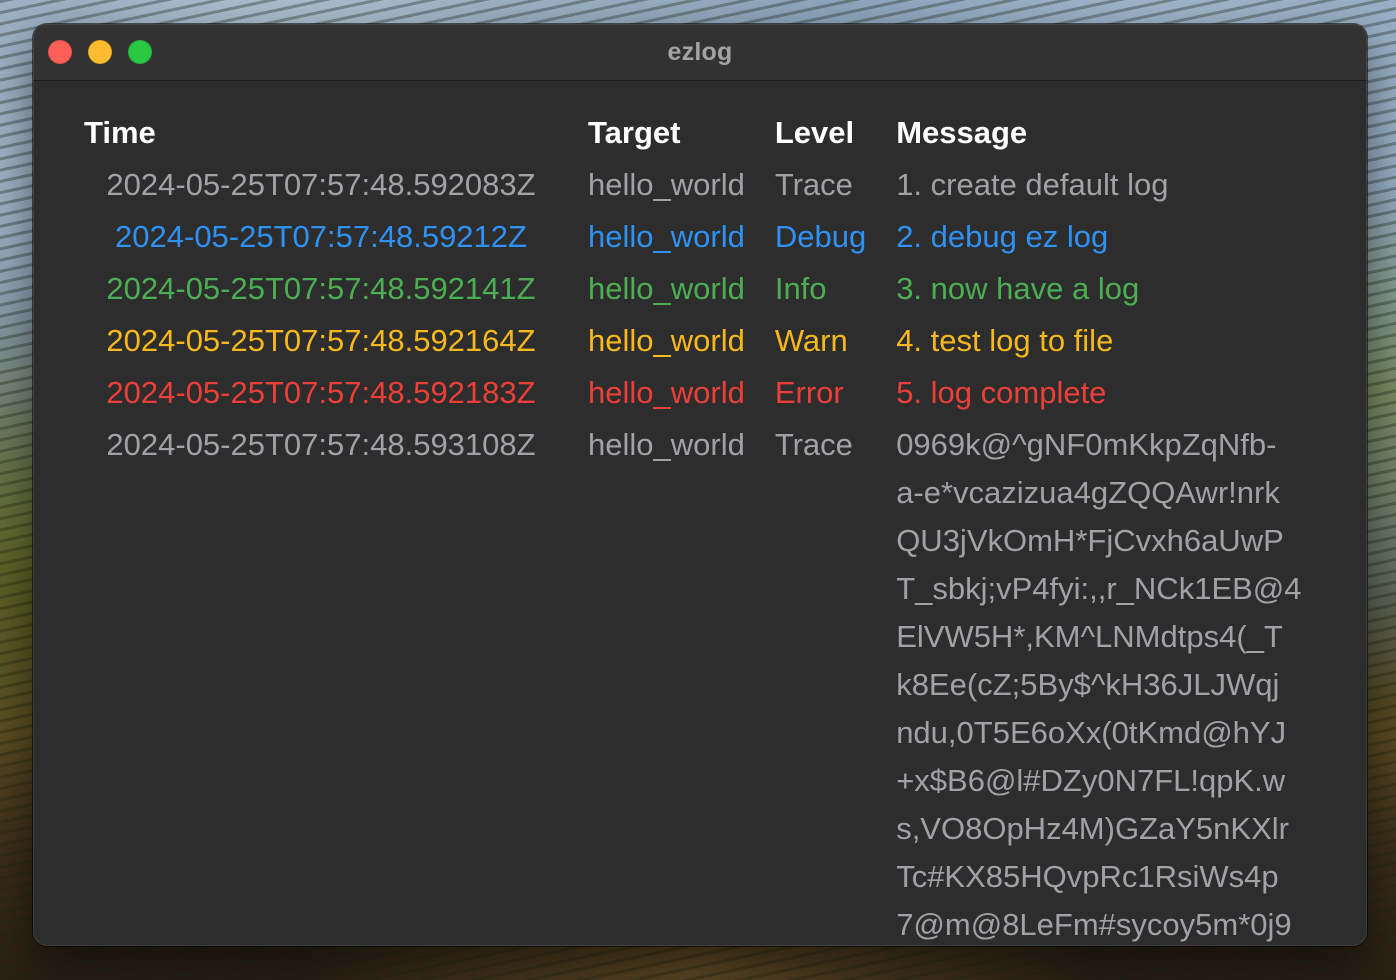 This screenshot has height=980, width=1396. Describe the element at coordinates (1094, 924) in the screenshot. I see `log-message-line: 7@m@8LeFm#sycoy5m*0j9` at that location.